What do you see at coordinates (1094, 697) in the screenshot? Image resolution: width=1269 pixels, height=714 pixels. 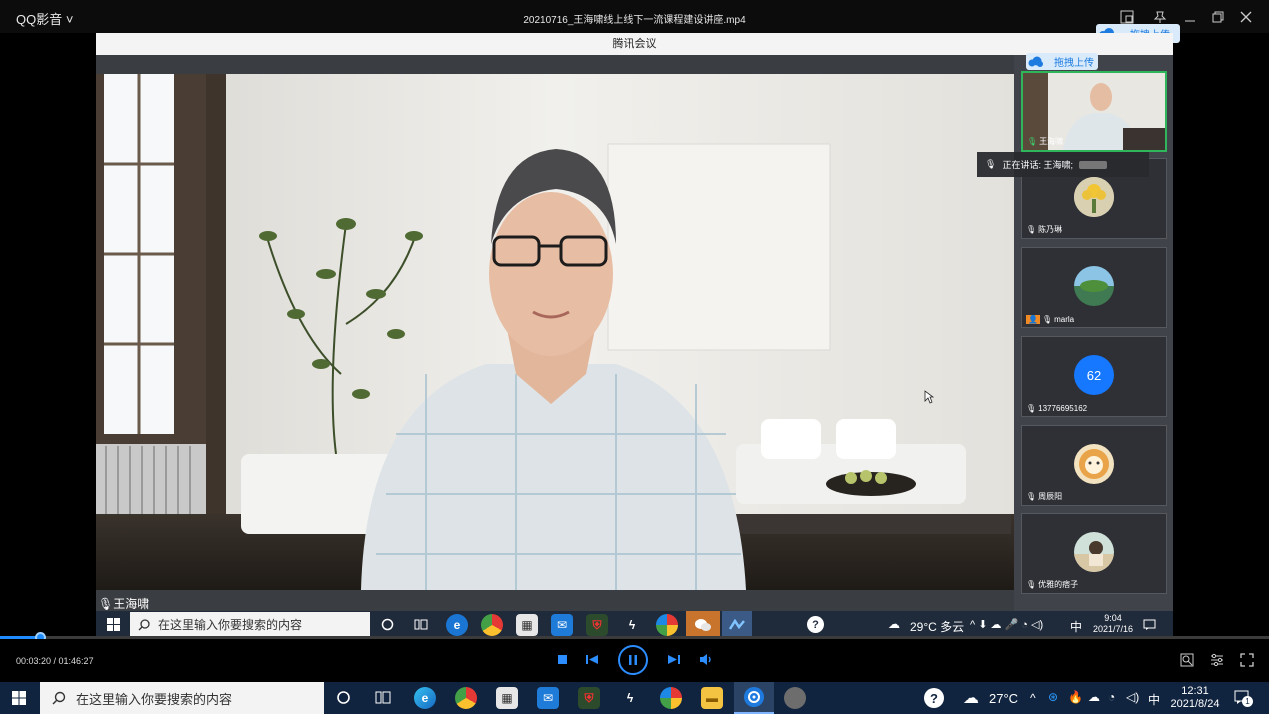 I see `onedrive-icon: ☁` at bounding box center [1094, 697].